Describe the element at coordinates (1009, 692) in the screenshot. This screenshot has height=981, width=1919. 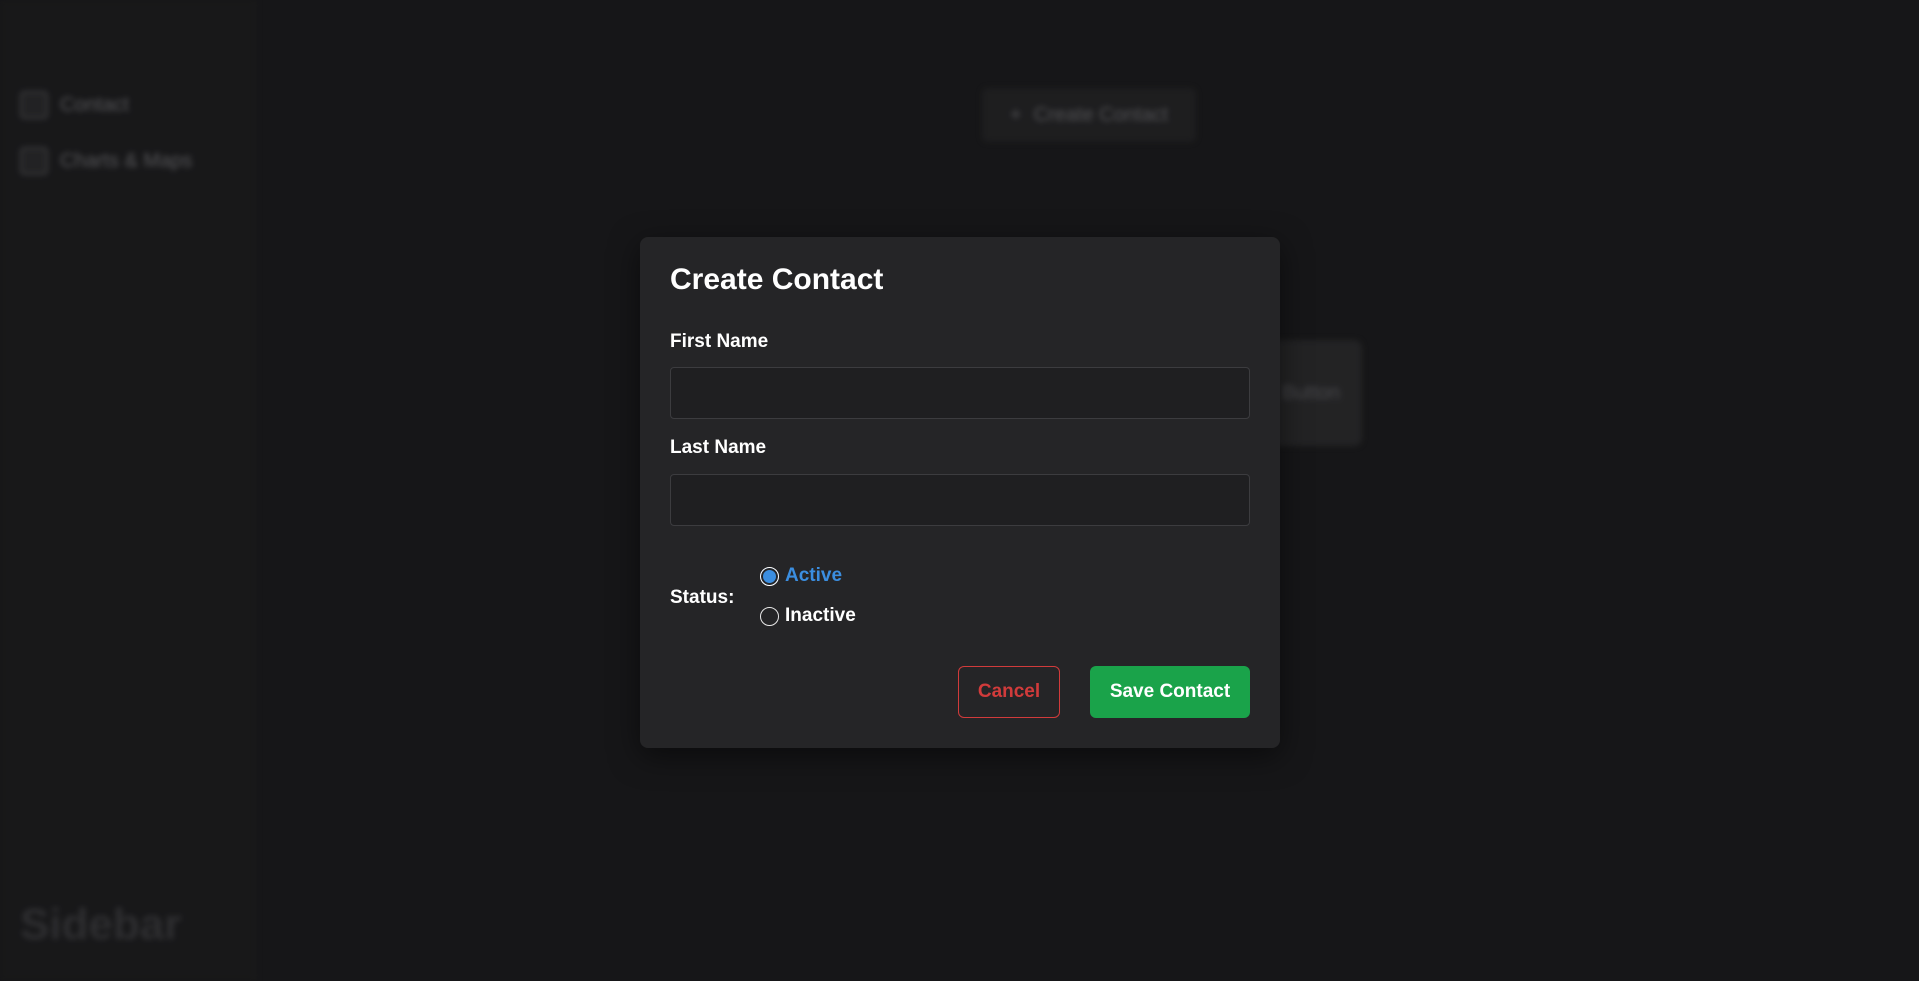
I see `cancel-button: Cancel` at that location.